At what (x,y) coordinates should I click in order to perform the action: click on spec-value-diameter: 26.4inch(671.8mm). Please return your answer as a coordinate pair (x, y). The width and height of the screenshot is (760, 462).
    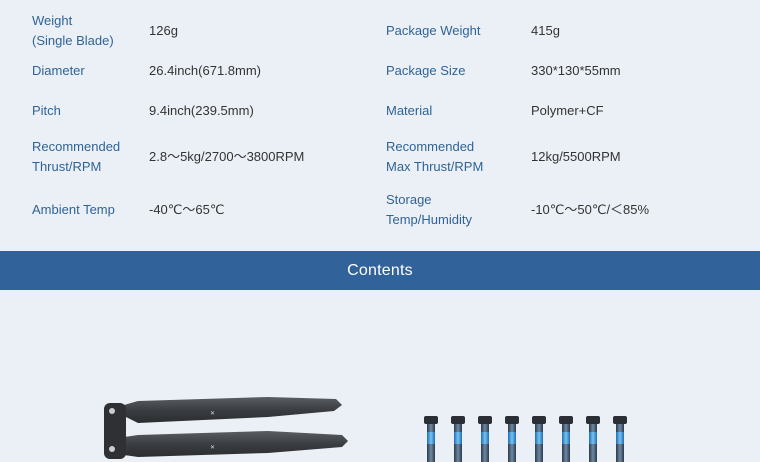
    Looking at the image, I should click on (205, 70).